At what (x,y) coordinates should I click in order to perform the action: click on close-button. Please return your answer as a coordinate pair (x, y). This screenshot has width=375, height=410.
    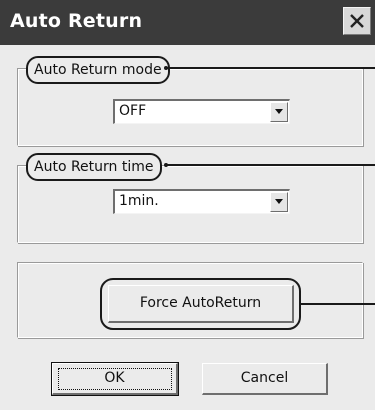
    Looking at the image, I should click on (357, 21).